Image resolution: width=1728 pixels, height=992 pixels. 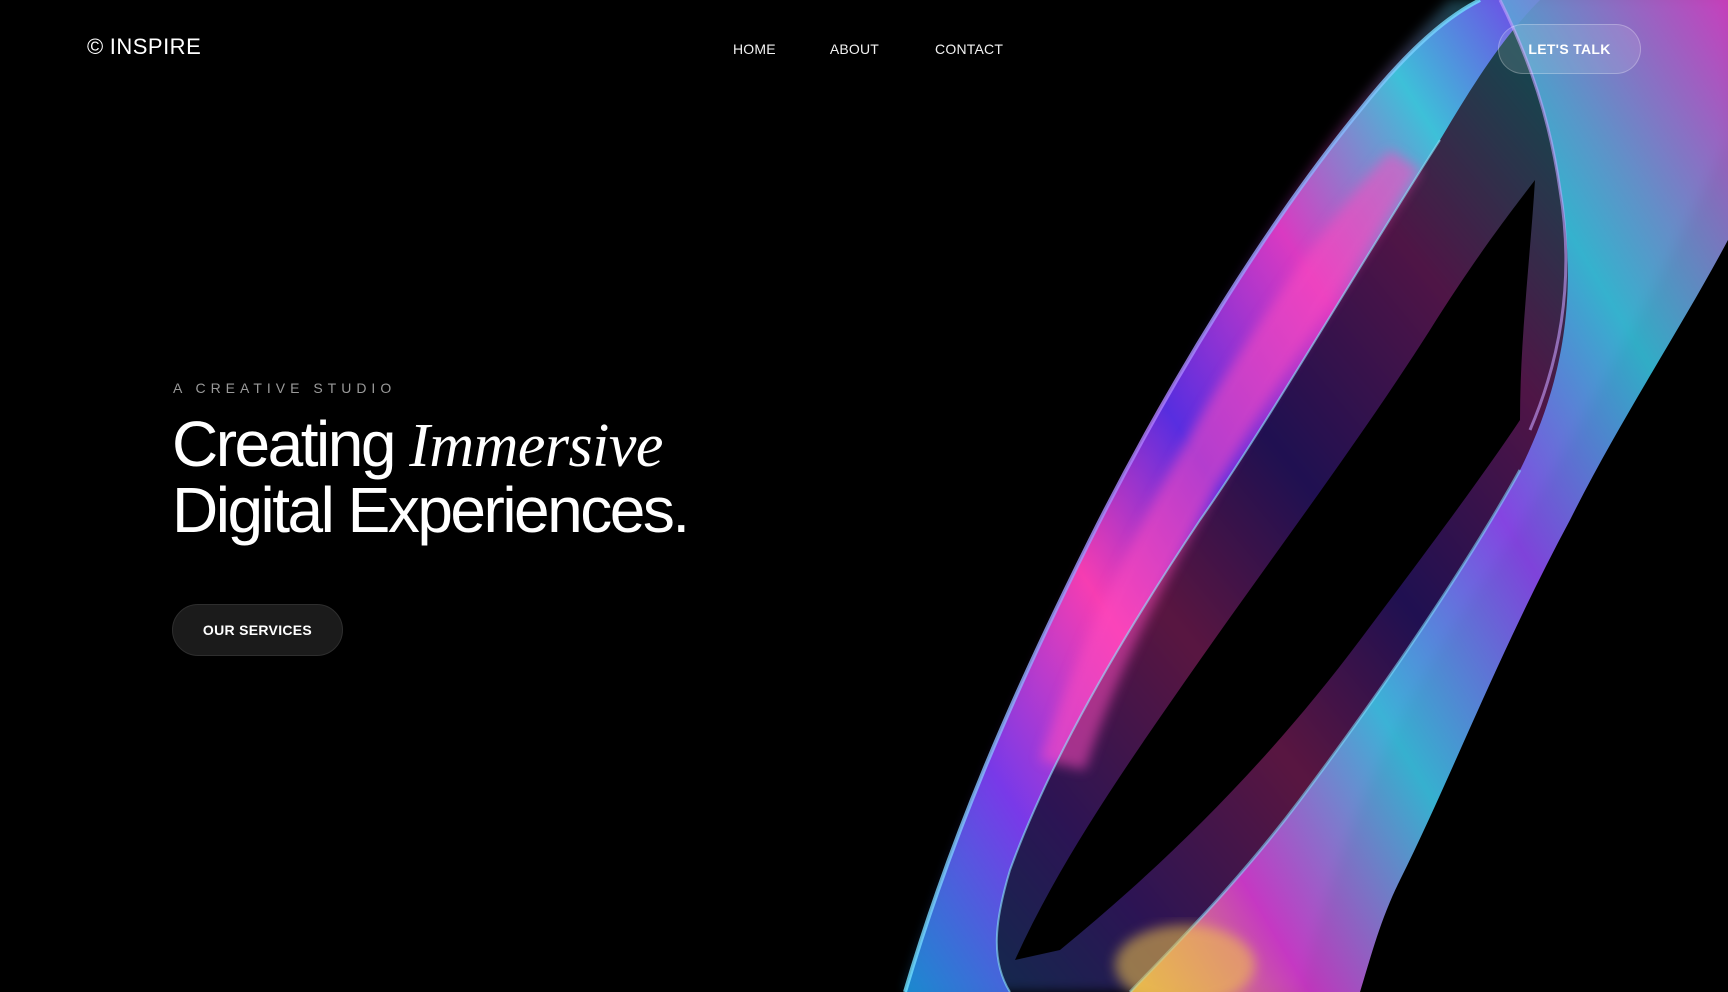 I want to click on hero-headline: Creating Immersive Digital Experiences., so click(x=431, y=477).